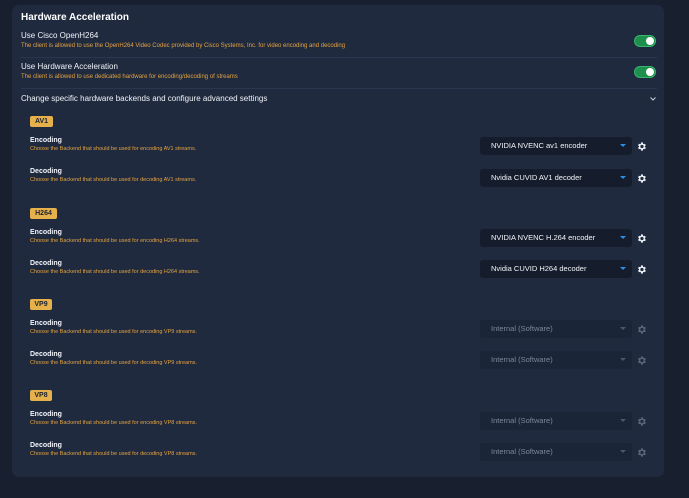  Describe the element at coordinates (60, 35) in the screenshot. I see `setting-openh264-title: Use Cisco OpenH264` at that location.